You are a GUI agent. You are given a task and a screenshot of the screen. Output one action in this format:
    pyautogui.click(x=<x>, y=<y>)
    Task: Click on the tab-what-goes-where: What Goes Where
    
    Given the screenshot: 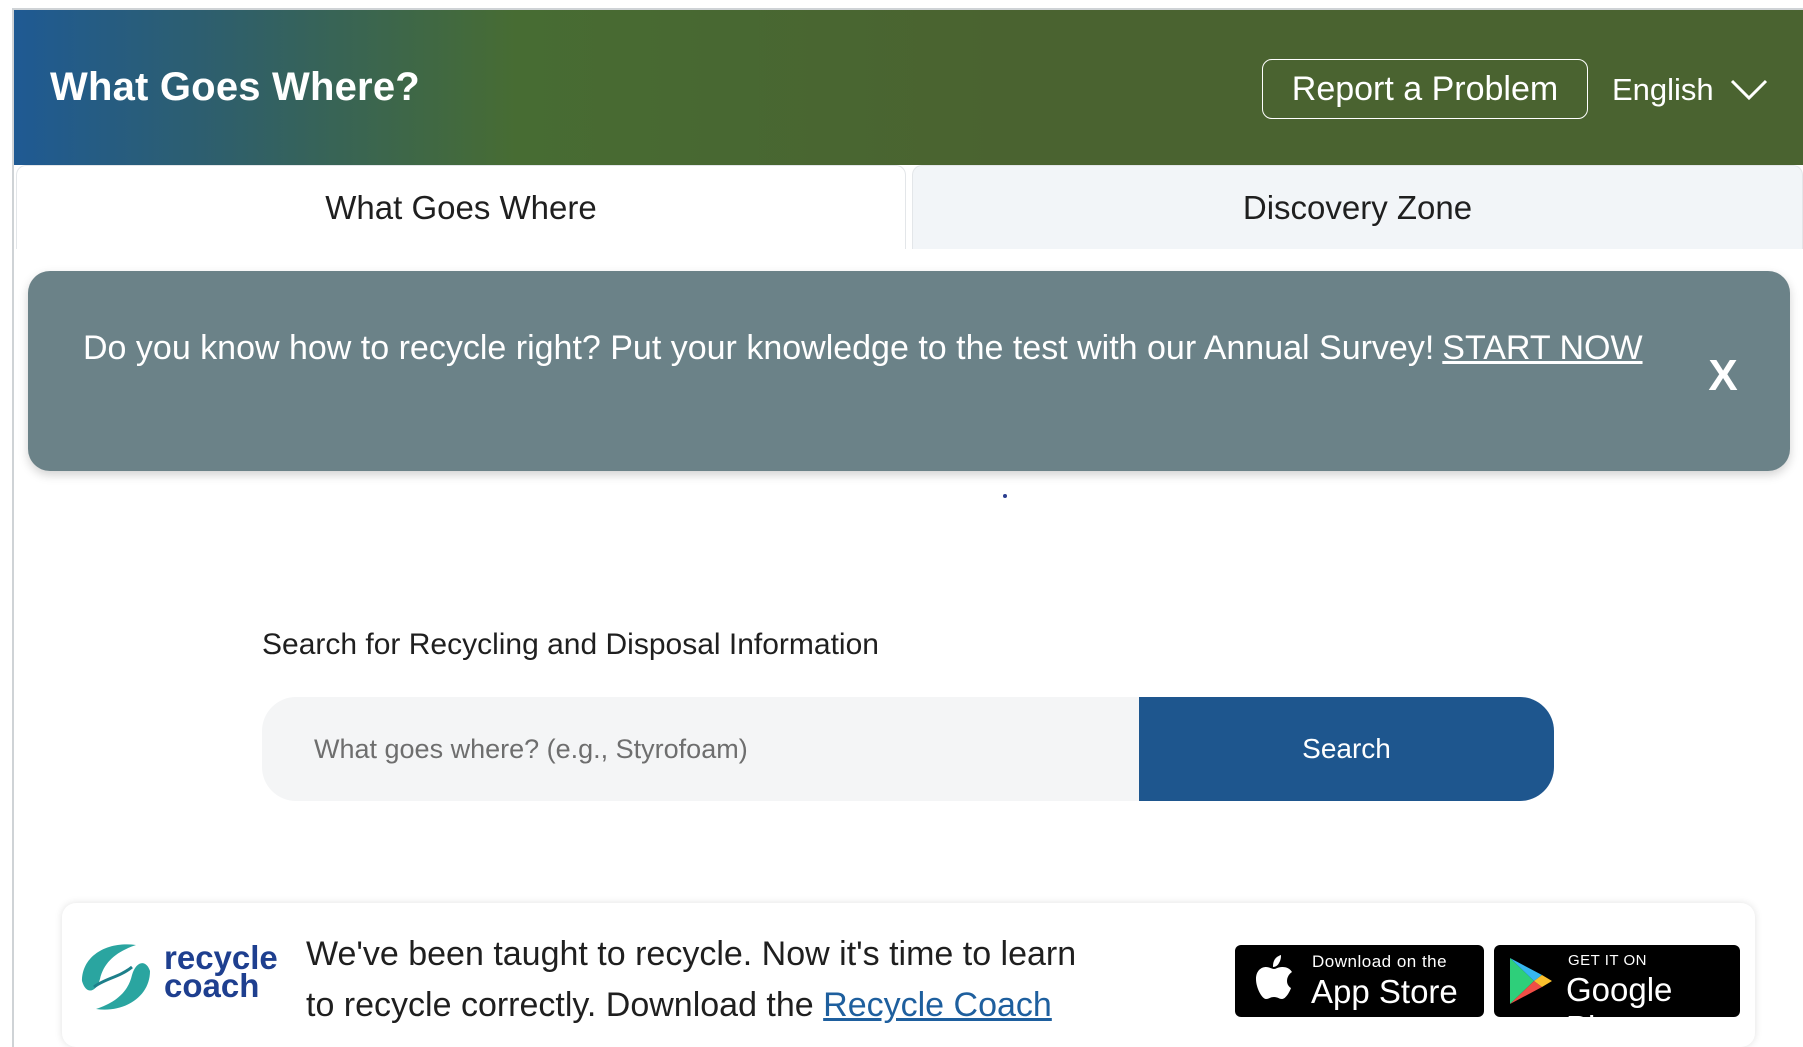 What is the action you would take?
    pyautogui.click(x=461, y=207)
    